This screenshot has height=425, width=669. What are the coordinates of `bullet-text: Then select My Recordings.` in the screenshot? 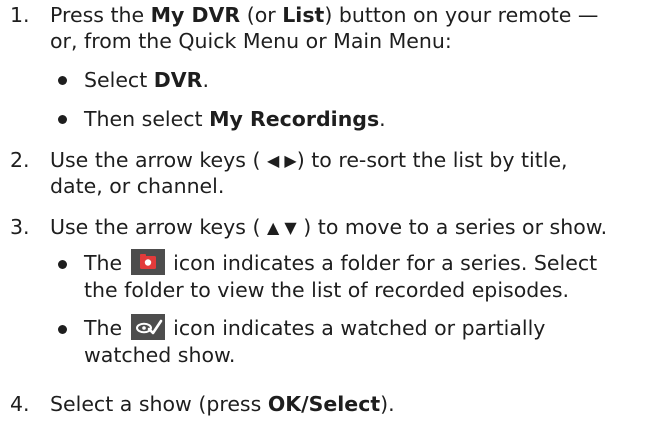 It's located at (235, 119).